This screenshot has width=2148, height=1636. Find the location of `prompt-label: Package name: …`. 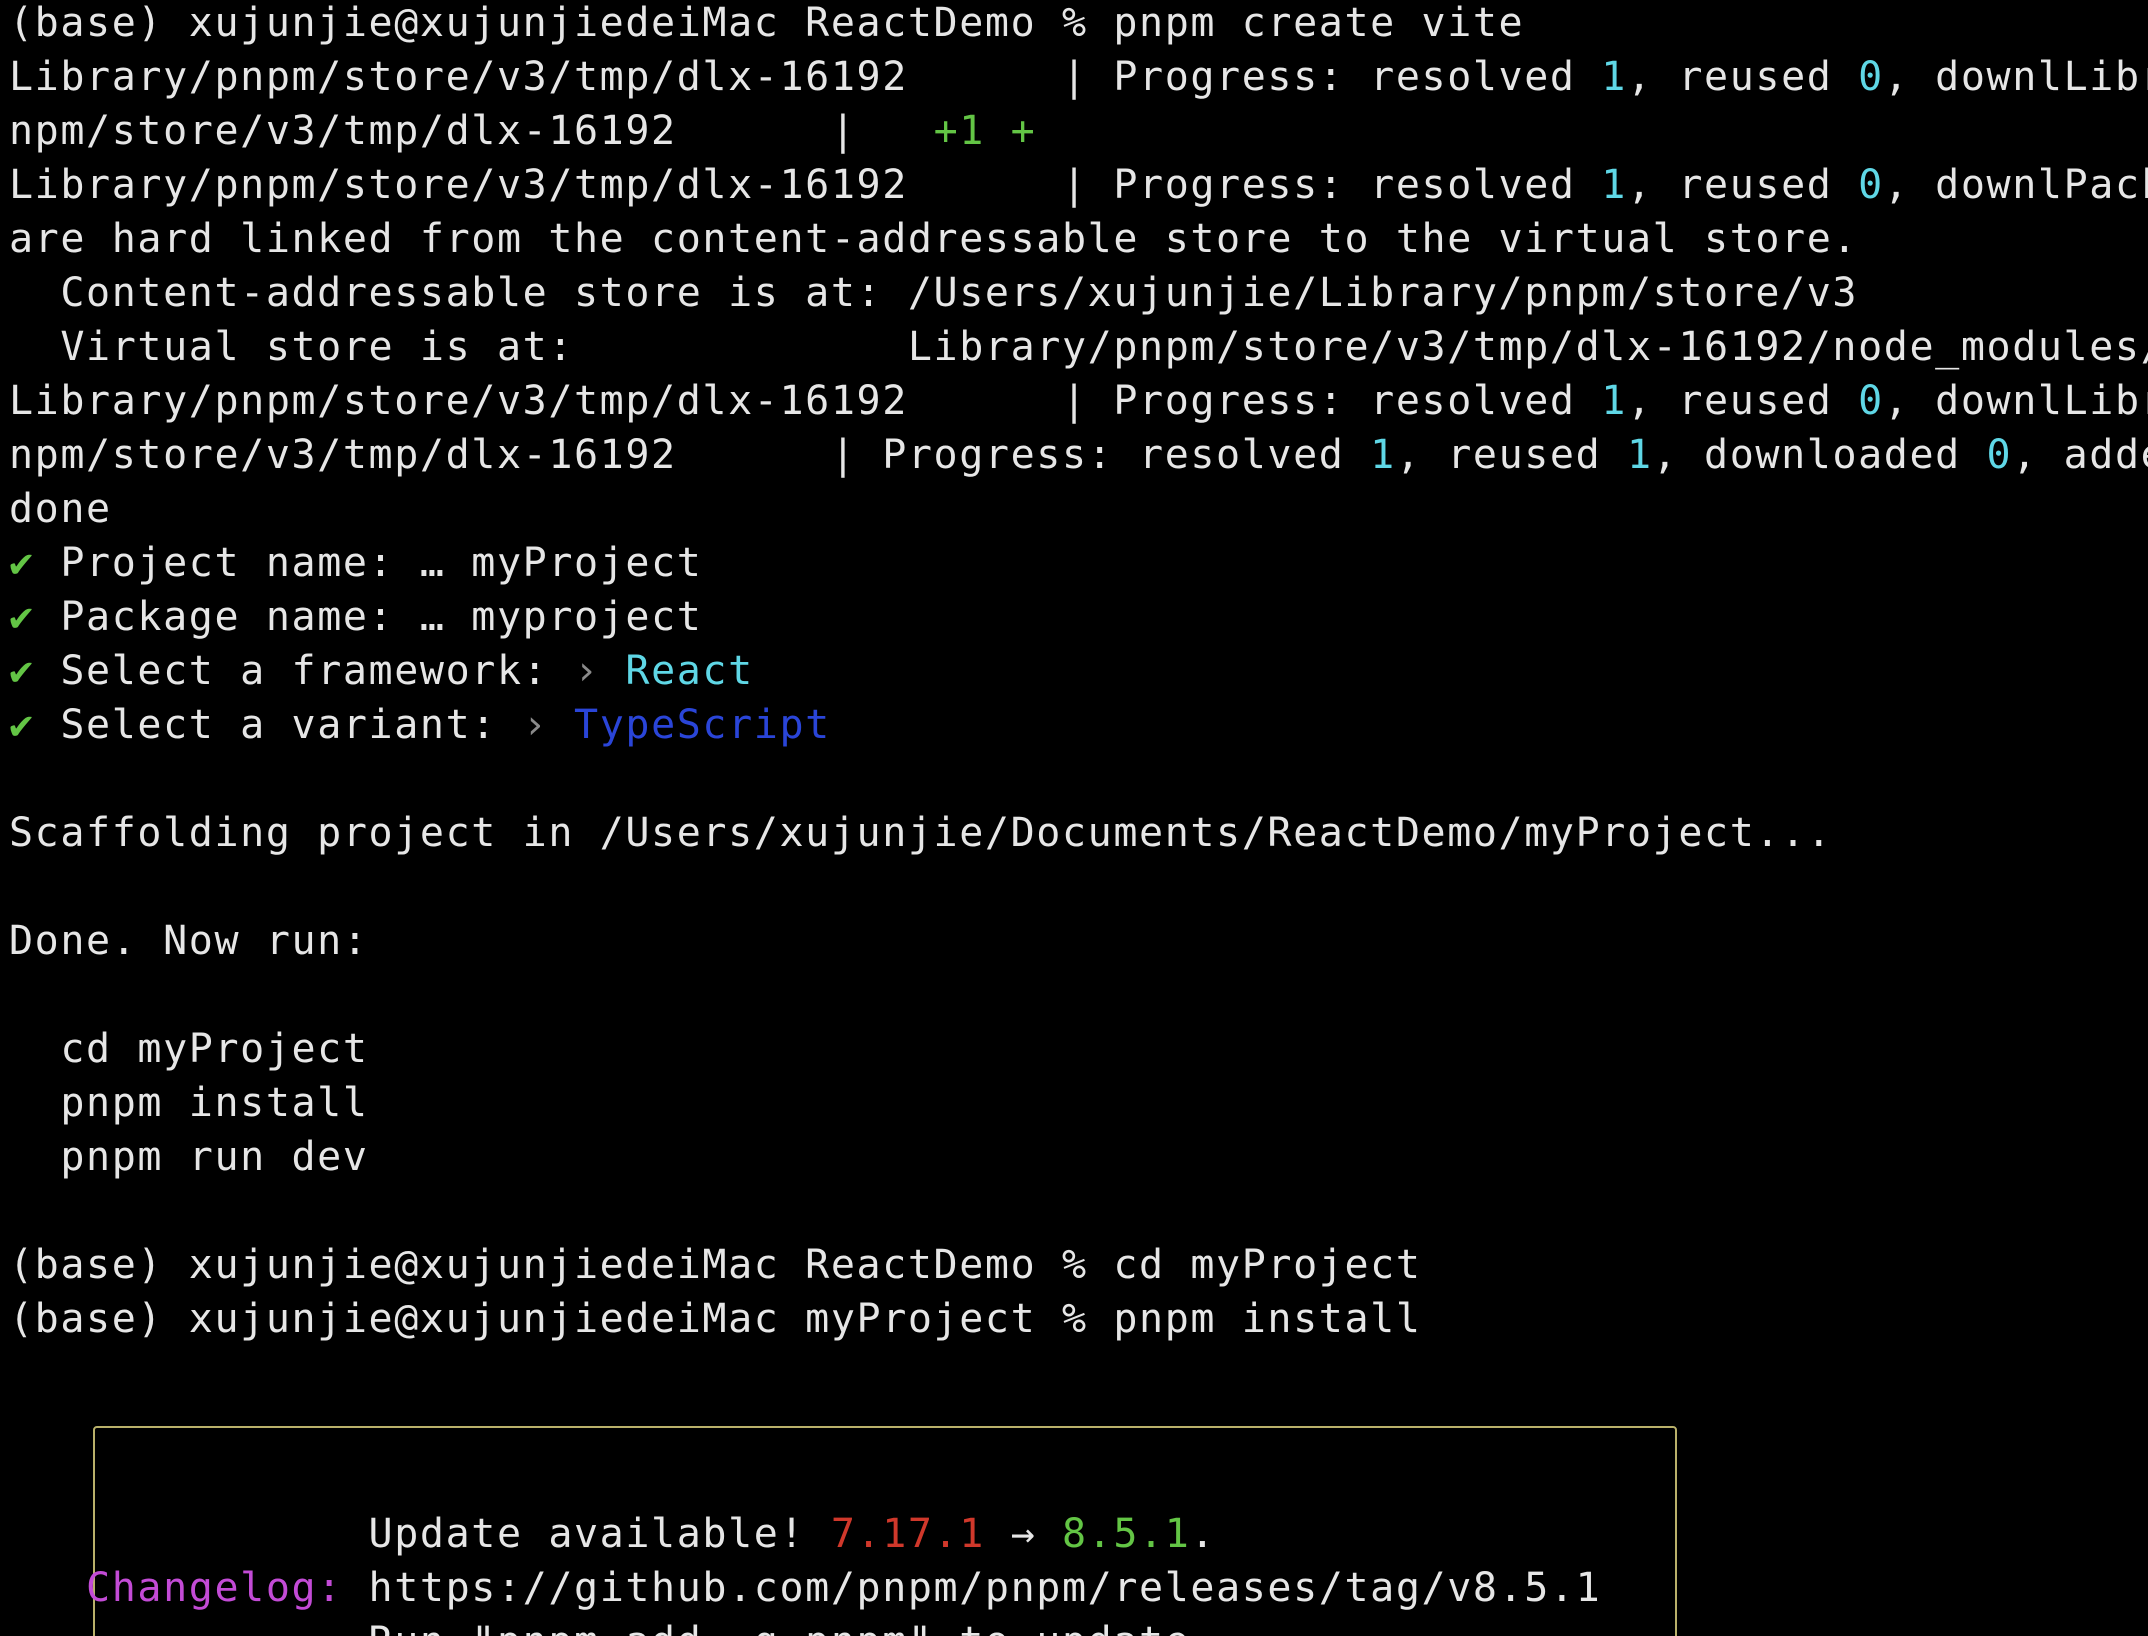

prompt-label: Package name: … is located at coordinates (253, 617).